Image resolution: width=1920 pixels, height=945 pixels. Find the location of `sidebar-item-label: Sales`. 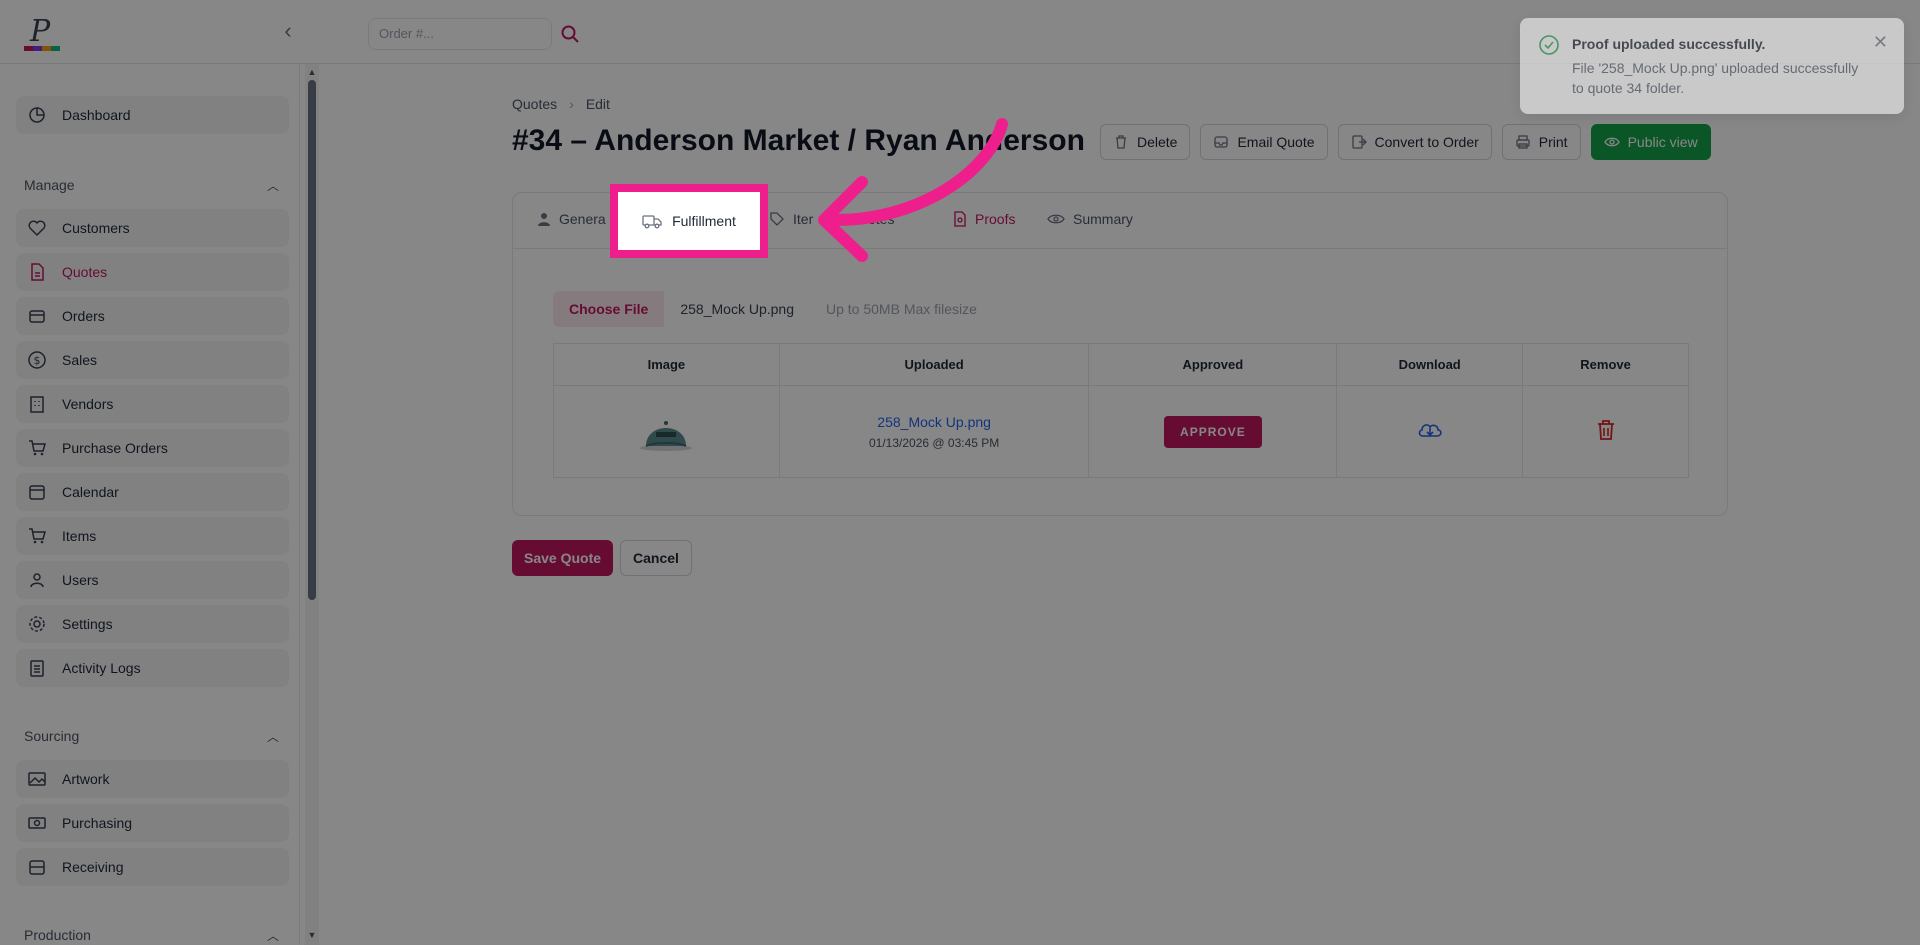

sidebar-item-label: Sales is located at coordinates (80, 360).